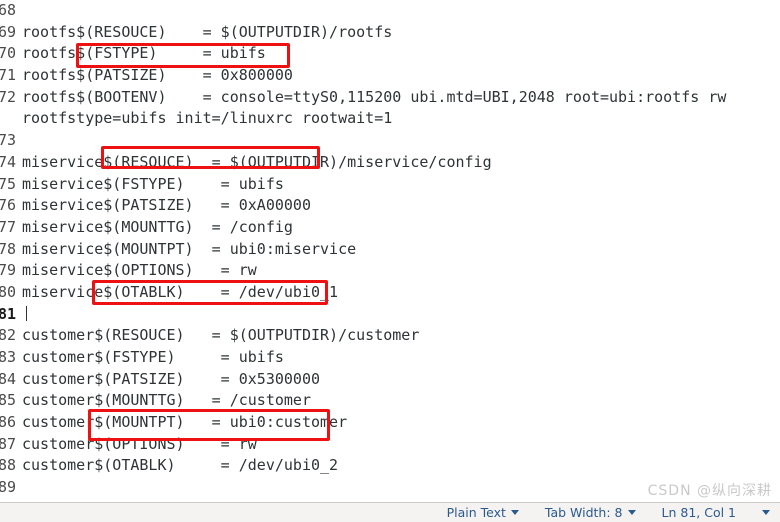 The width and height of the screenshot is (780, 522). Describe the element at coordinates (390, 466) in the screenshot. I see `code-line: 88 customer$(OTABLK) = /dev/ubi0_2` at that location.